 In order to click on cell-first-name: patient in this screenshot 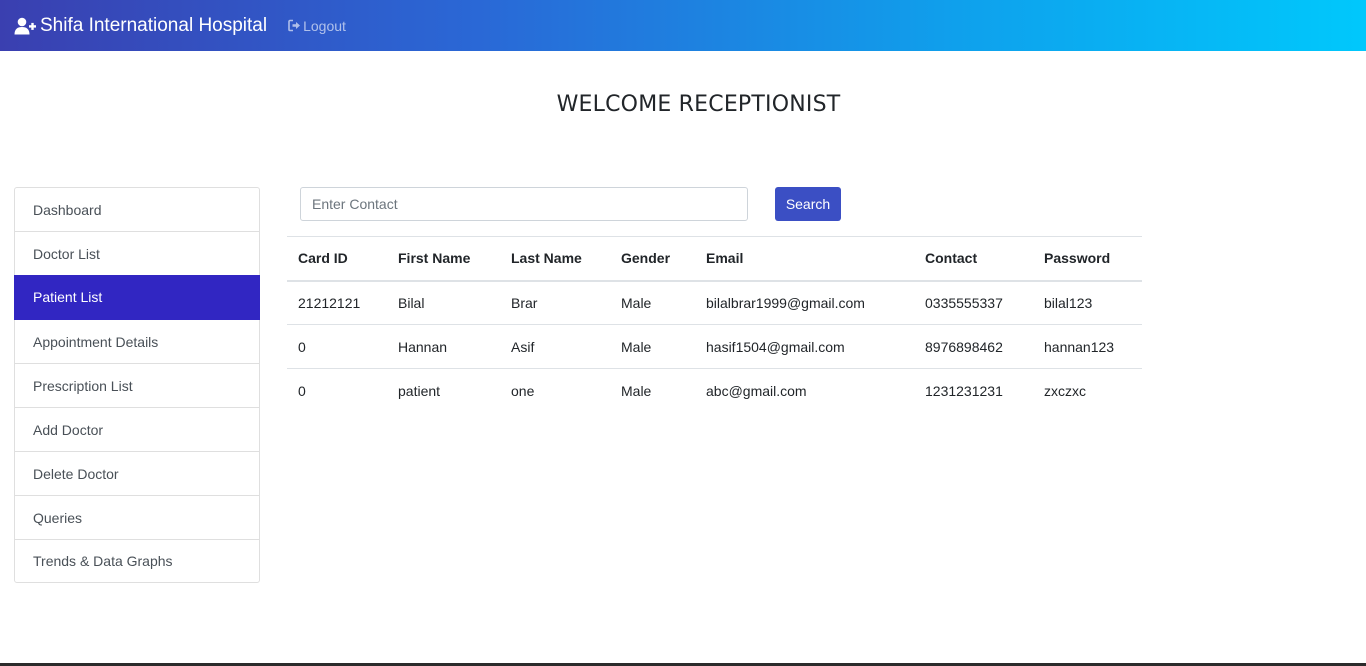, I will do `click(419, 390)`.